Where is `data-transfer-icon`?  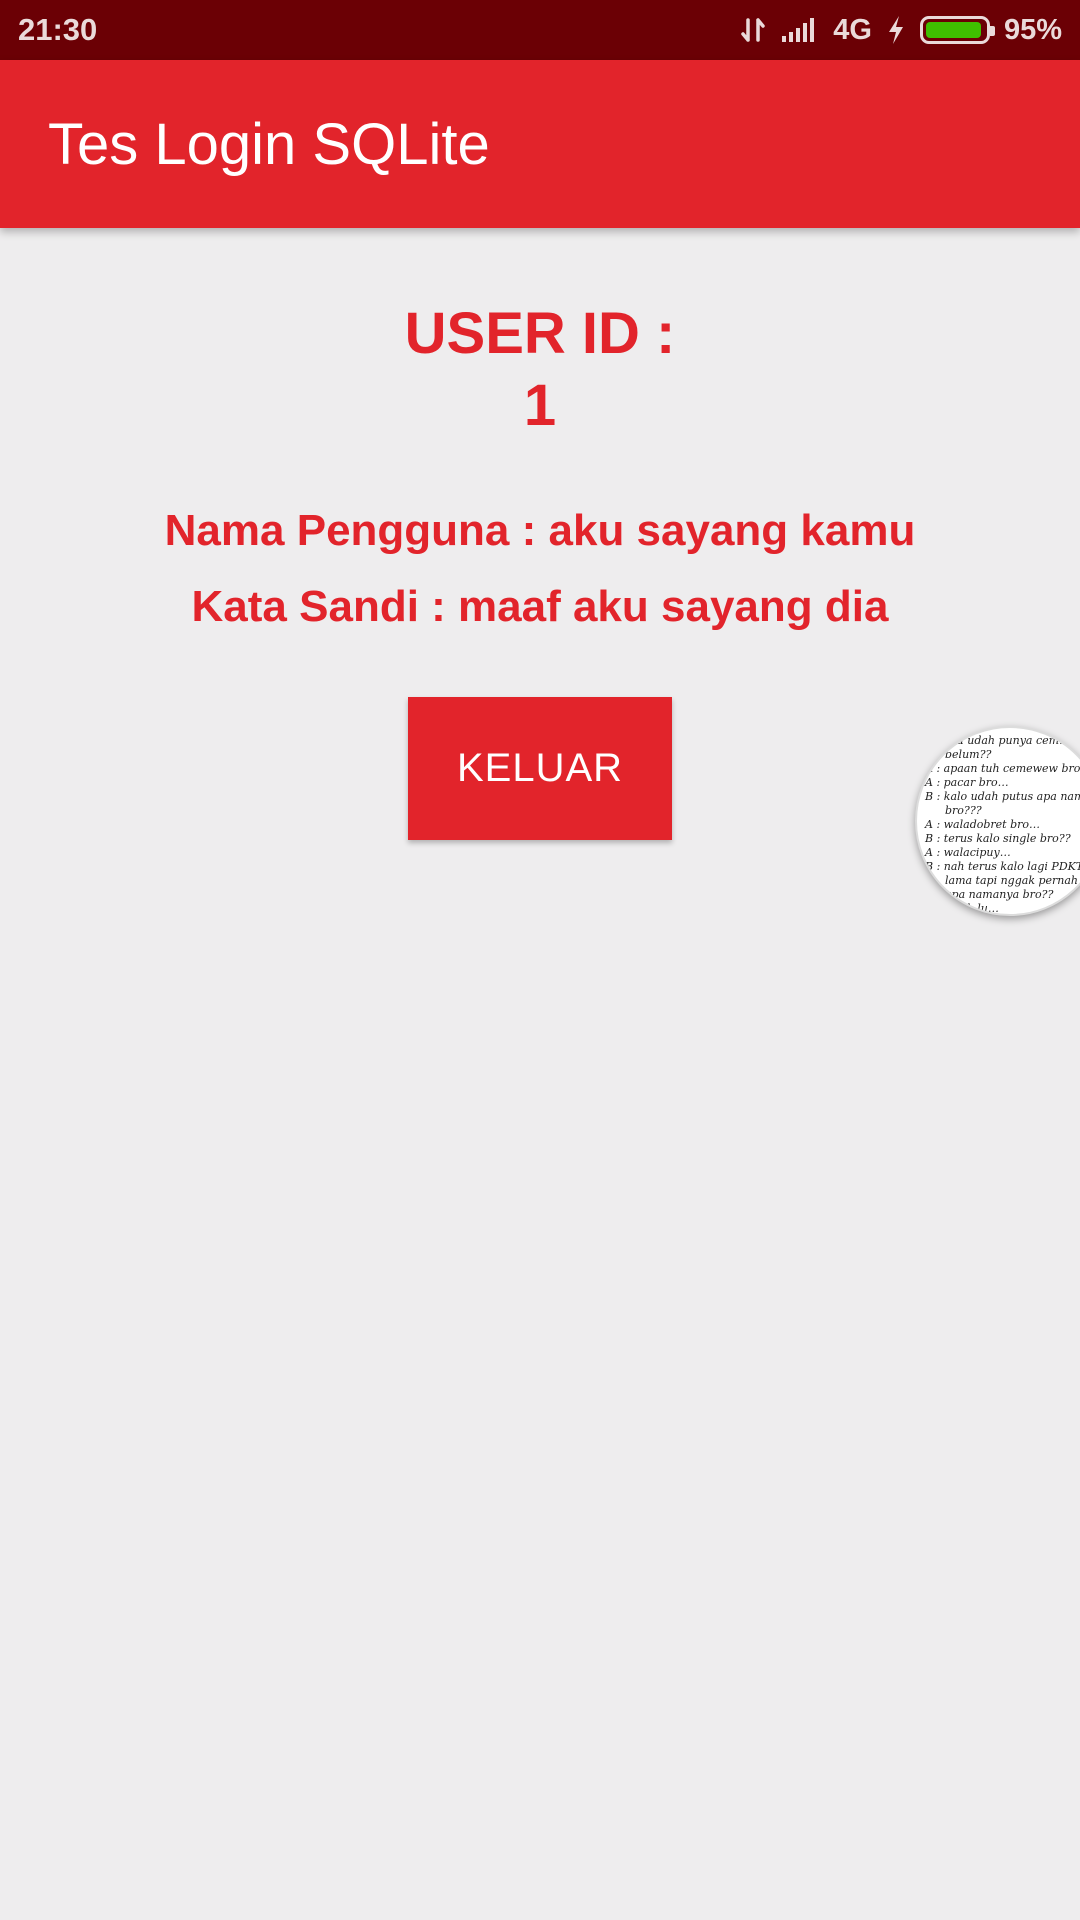 data-transfer-icon is located at coordinates (753, 30).